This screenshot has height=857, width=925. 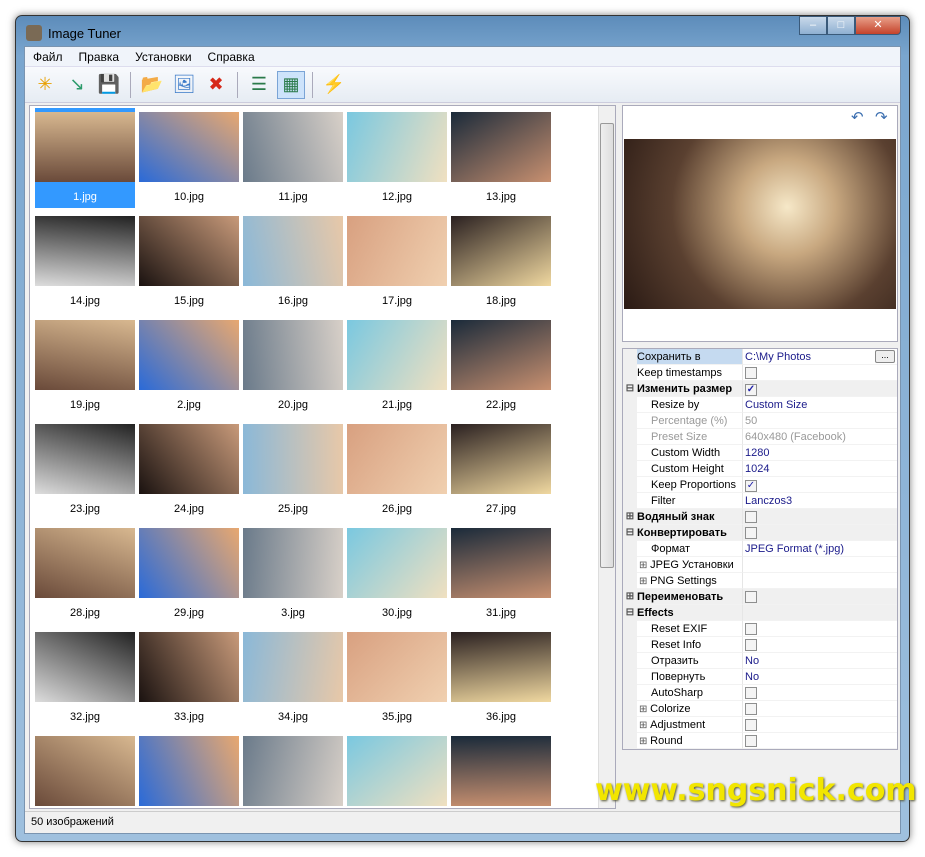 I want to click on thumbnail: 12.jpg, so click(x=397, y=158).